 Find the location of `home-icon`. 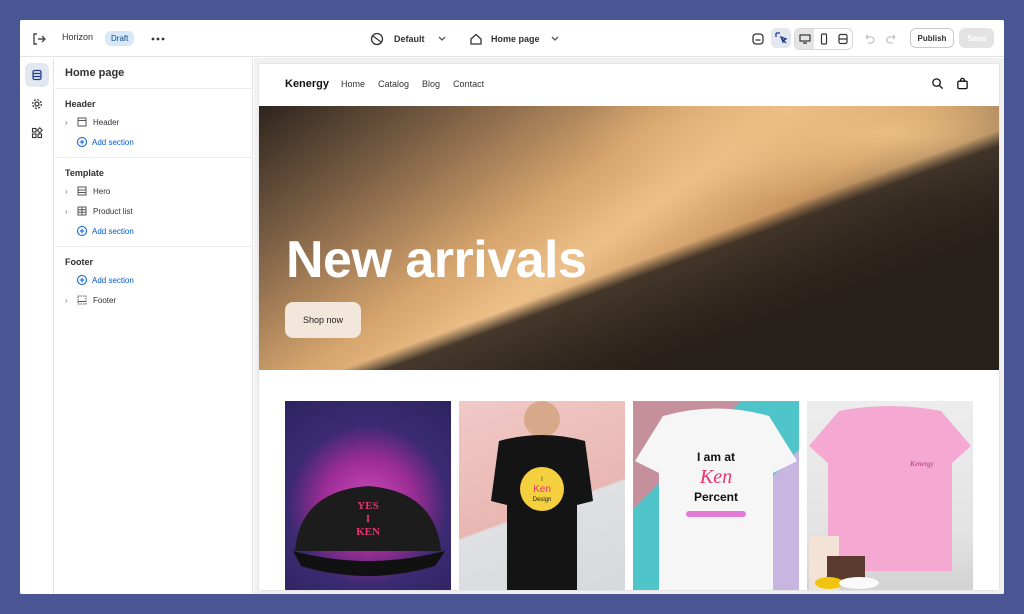

home-icon is located at coordinates (476, 39).